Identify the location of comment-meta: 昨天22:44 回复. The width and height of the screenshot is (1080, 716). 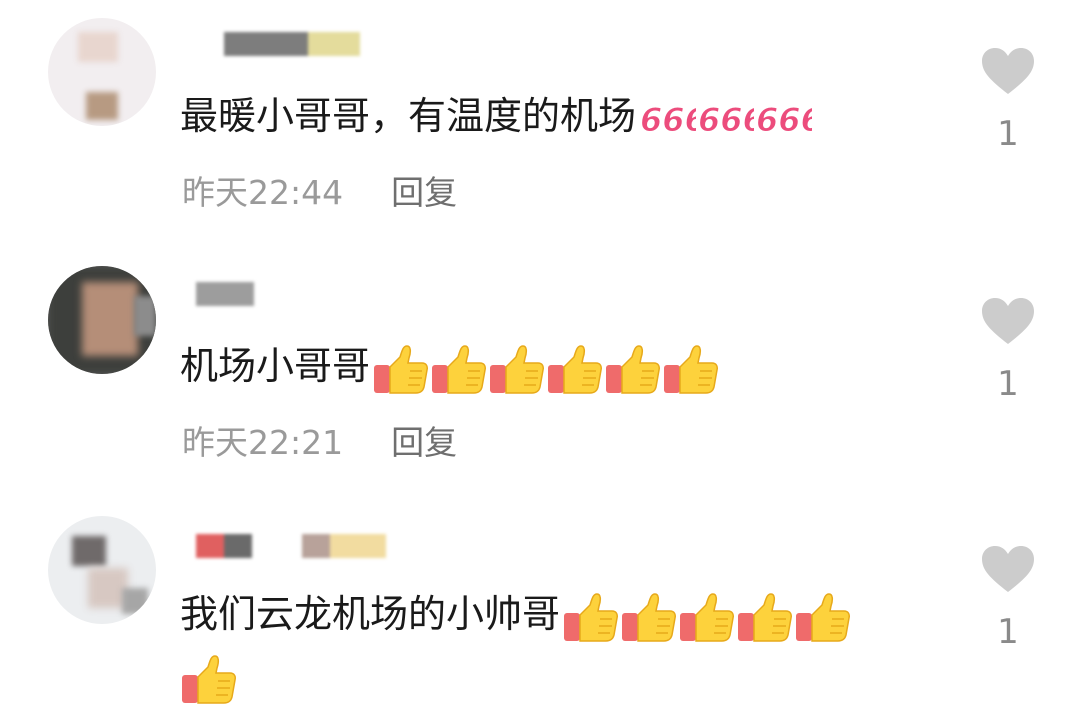
(319, 190).